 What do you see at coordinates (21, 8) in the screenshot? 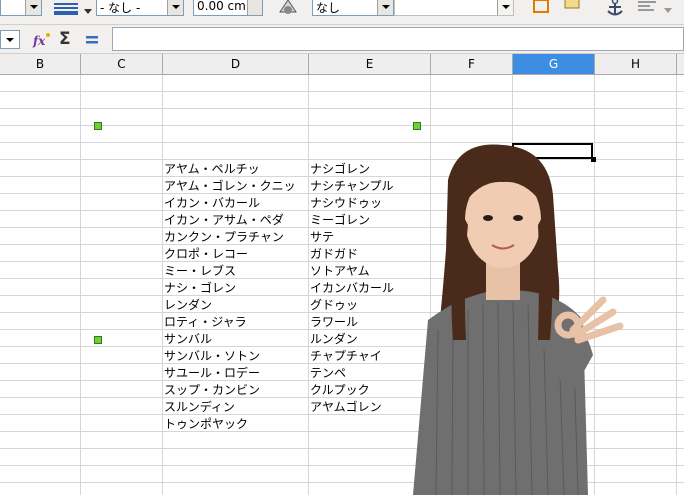
I see `toolbar-combo-left` at bounding box center [21, 8].